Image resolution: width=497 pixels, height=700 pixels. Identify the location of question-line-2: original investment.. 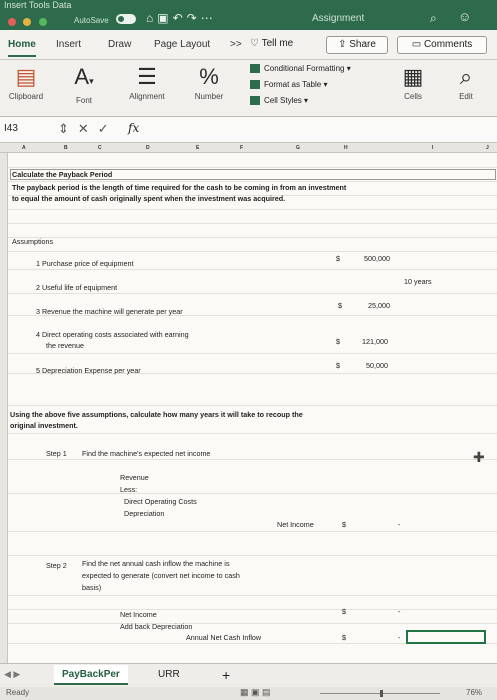
(44, 425).